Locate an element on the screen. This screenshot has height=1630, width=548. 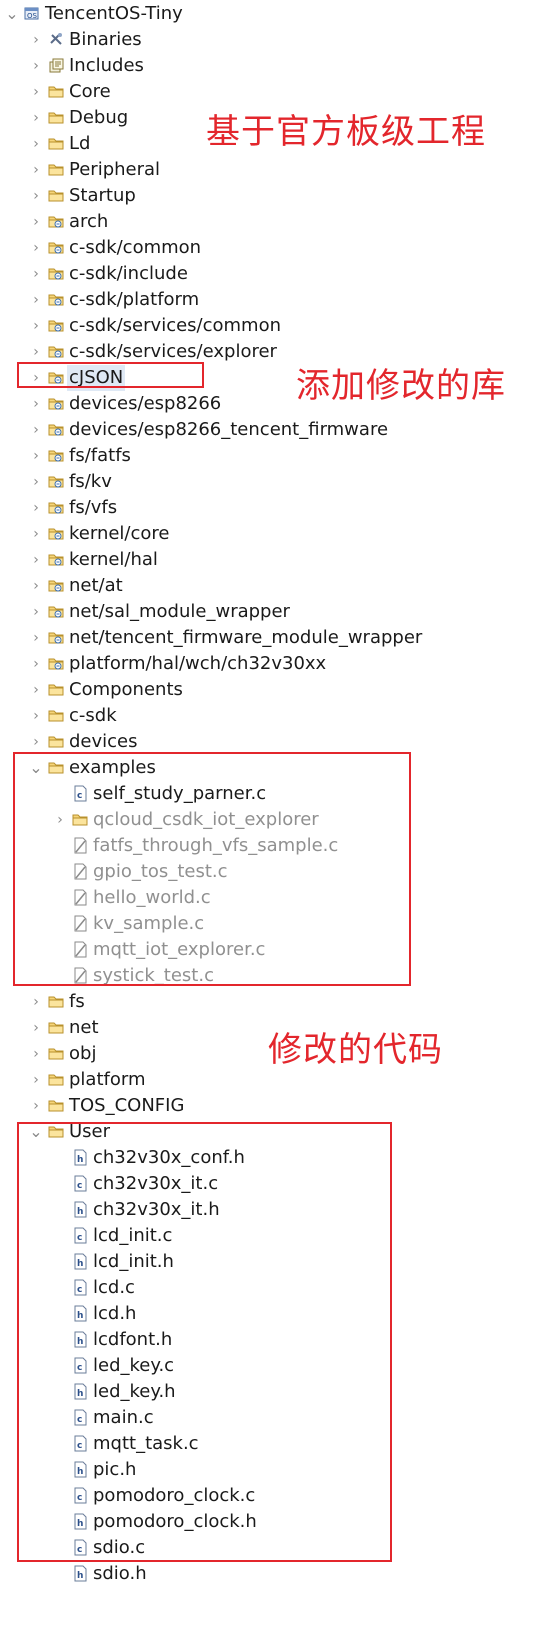
highlight-box-cjson is located at coordinates (110, 375).